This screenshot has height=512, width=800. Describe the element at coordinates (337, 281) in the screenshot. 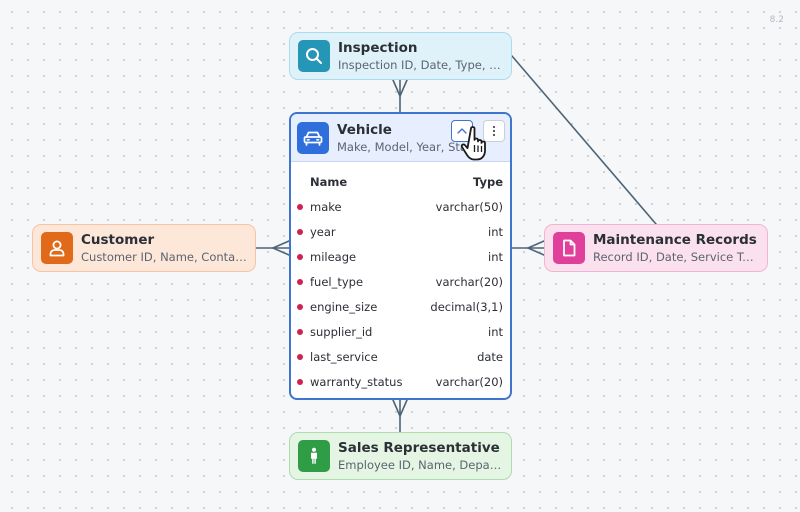

I see `field-name: fuel_type` at that location.